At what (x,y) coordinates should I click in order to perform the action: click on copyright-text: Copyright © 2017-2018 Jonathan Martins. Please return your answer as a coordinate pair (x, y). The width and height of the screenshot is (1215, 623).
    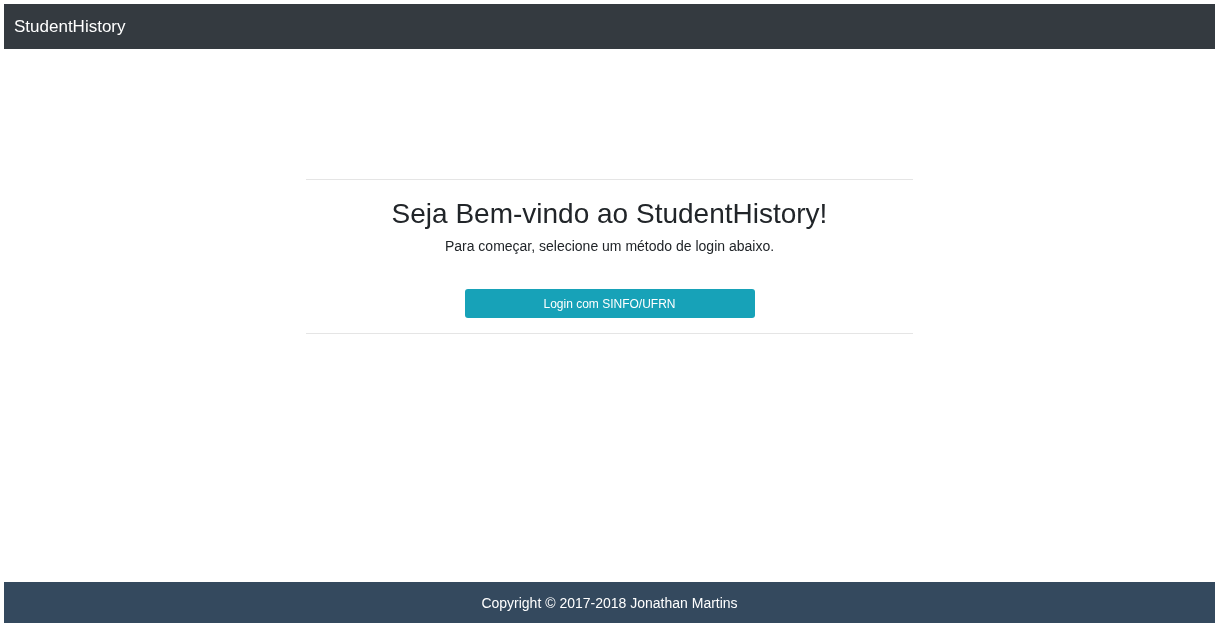
    Looking at the image, I should click on (609, 602).